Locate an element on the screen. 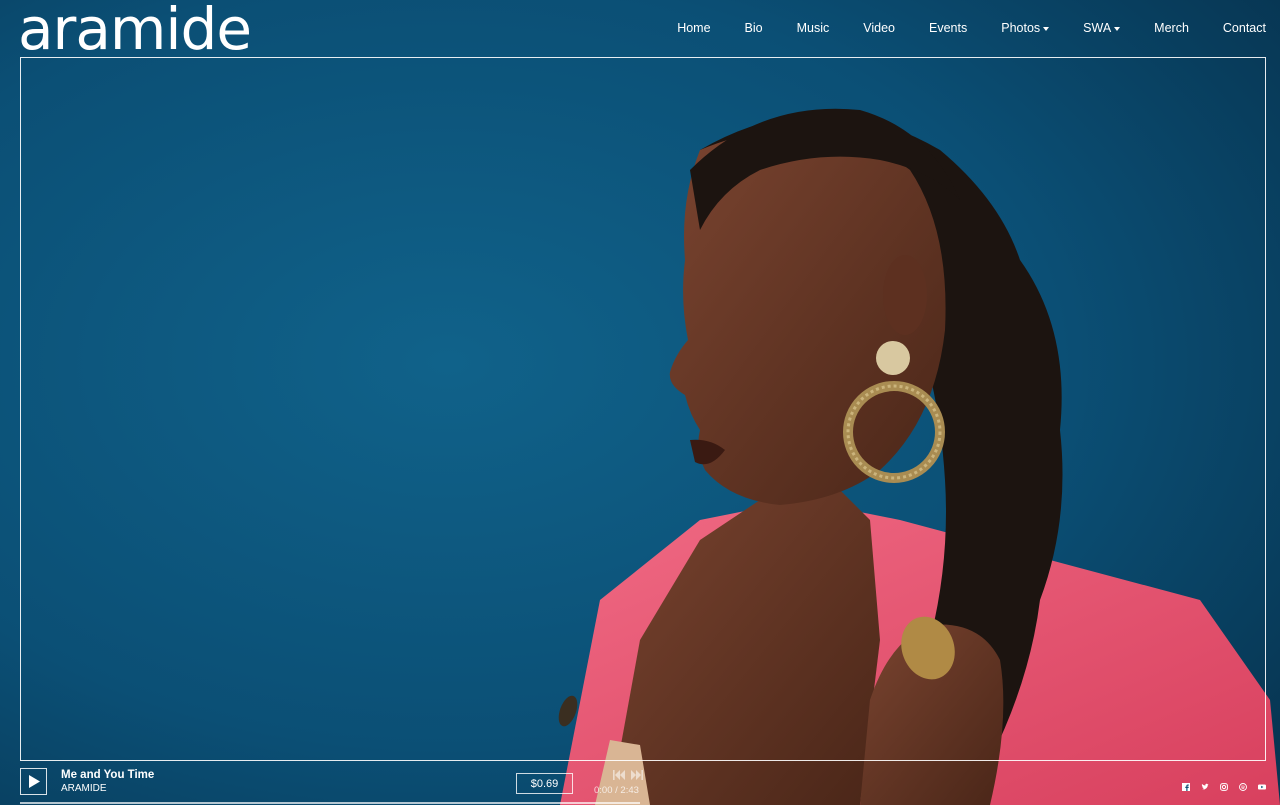 This screenshot has height=805, width=1280. skip-forward-icon is located at coordinates (637, 775).